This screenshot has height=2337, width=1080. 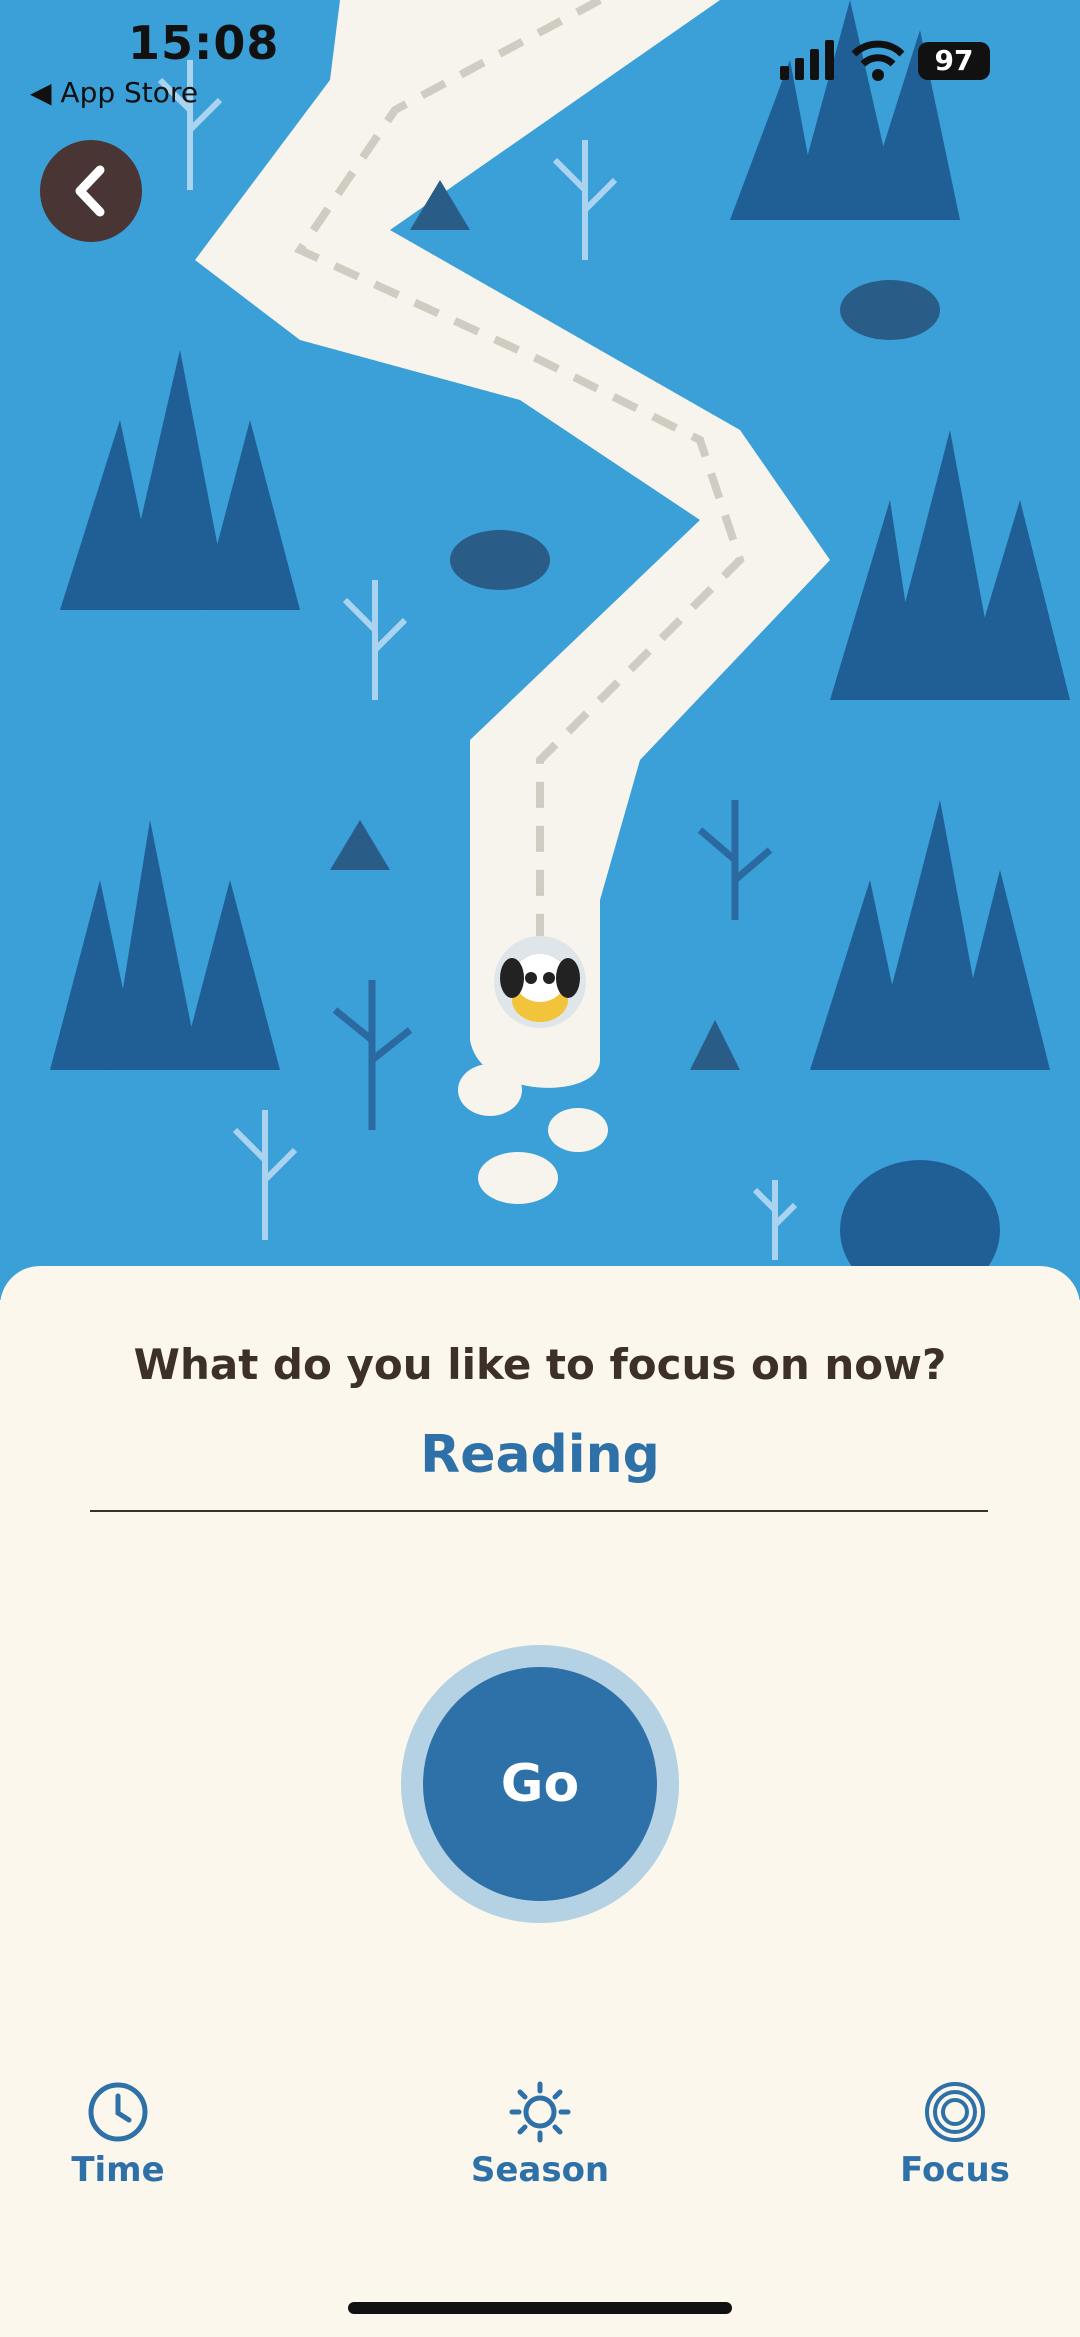 I want to click on clock-icon, so click(x=118, y=2112).